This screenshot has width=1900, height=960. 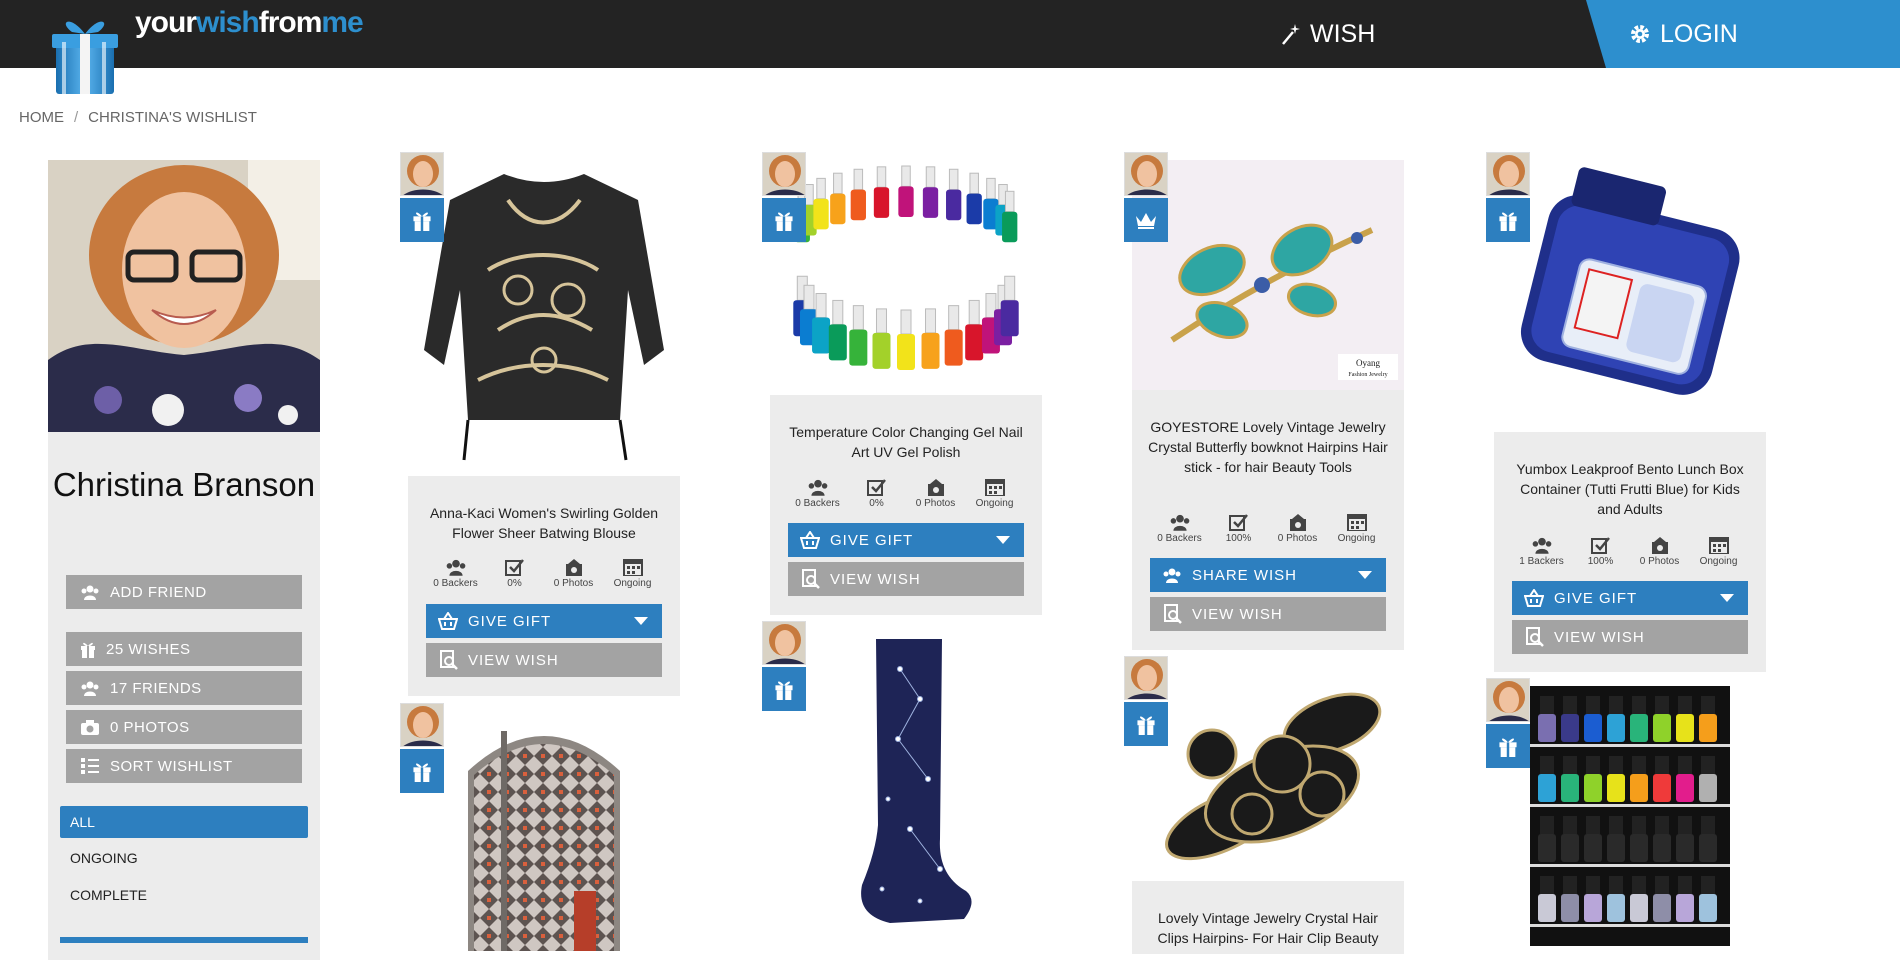 I want to click on breadcrumb: HOME / CHRISTINA'S WISHLIST, so click(x=138, y=117).